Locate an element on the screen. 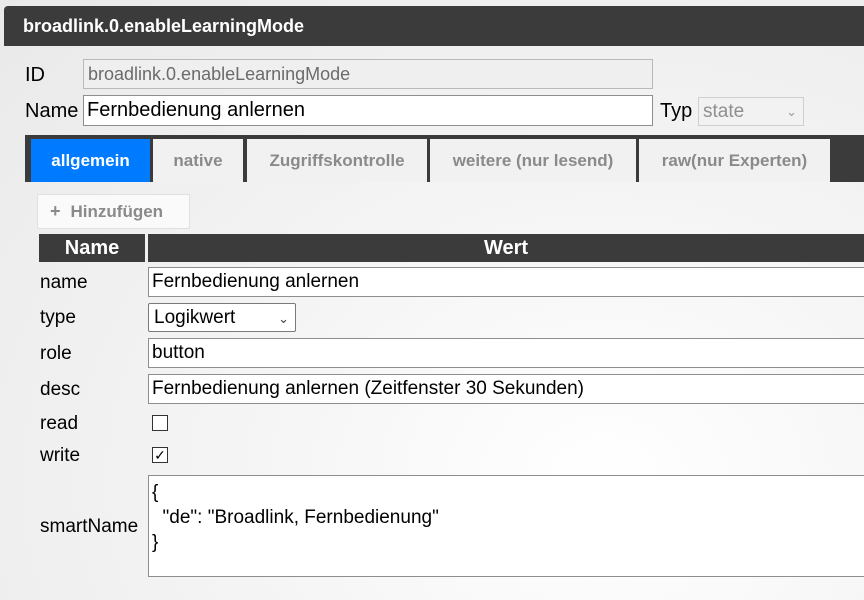  row-label-read: read is located at coordinates (59, 423).